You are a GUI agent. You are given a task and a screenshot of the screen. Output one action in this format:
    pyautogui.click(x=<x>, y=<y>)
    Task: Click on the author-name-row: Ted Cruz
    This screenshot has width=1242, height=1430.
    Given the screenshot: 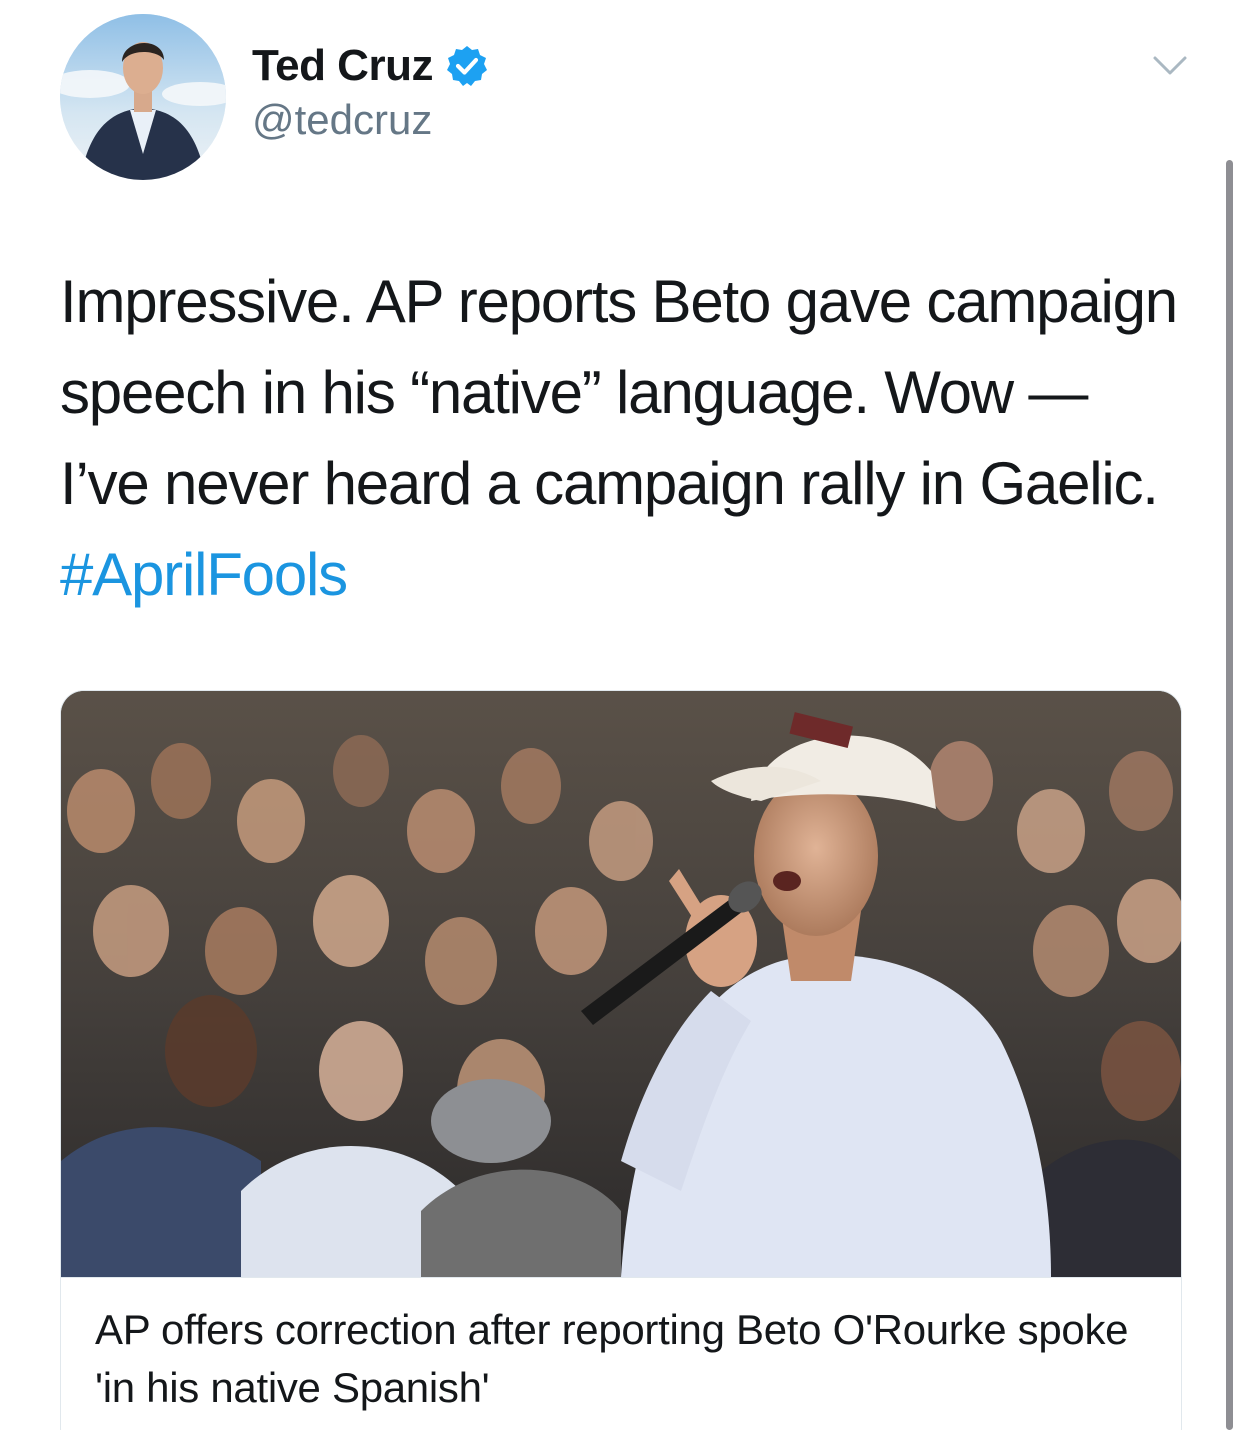 What is the action you would take?
    pyautogui.click(x=370, y=66)
    